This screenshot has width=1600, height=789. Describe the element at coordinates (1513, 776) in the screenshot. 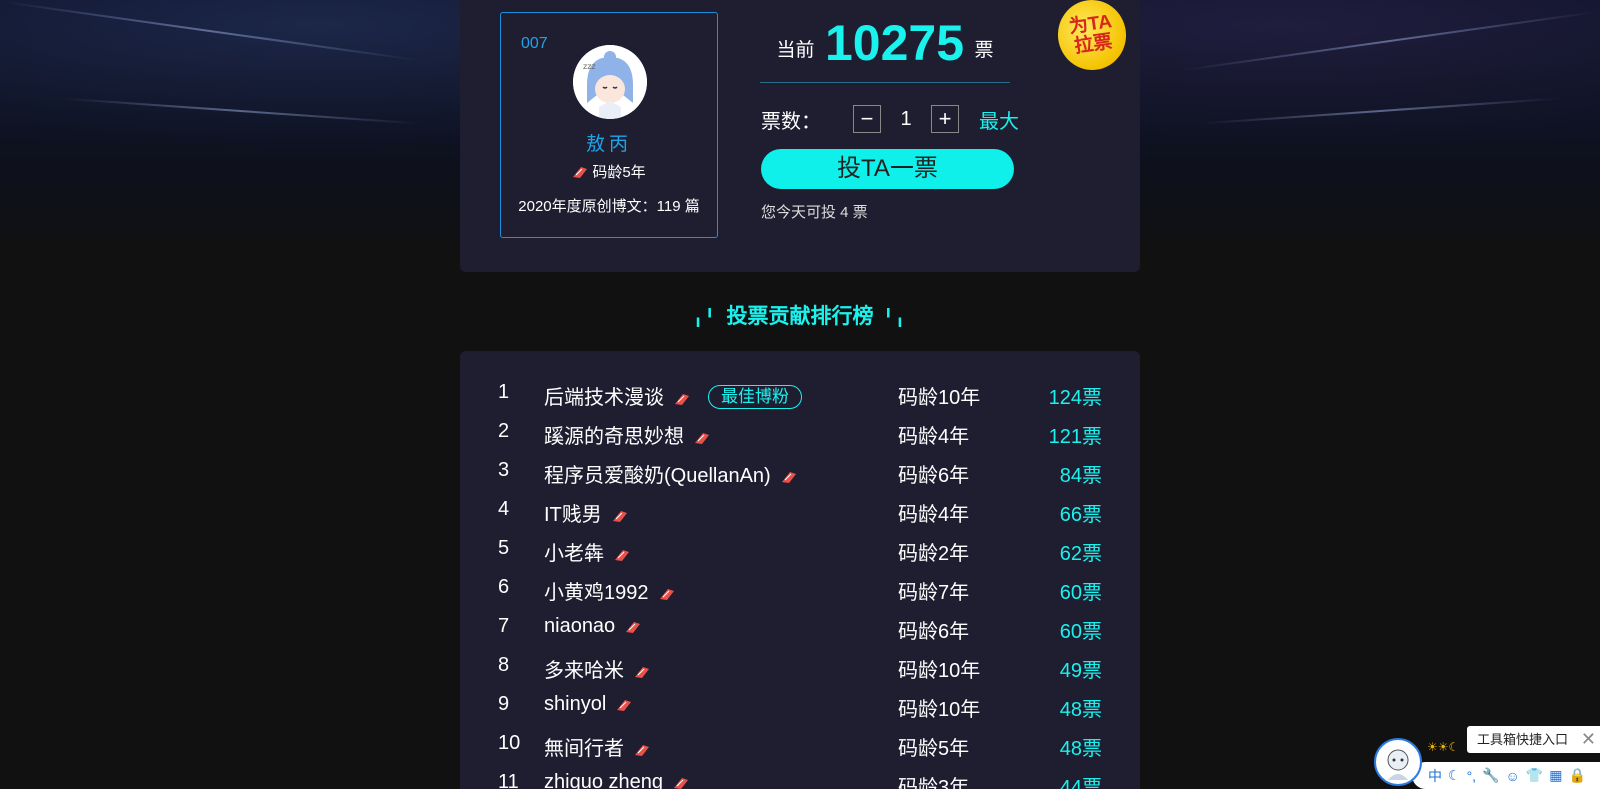

I see `emoji-icon: ☺` at that location.